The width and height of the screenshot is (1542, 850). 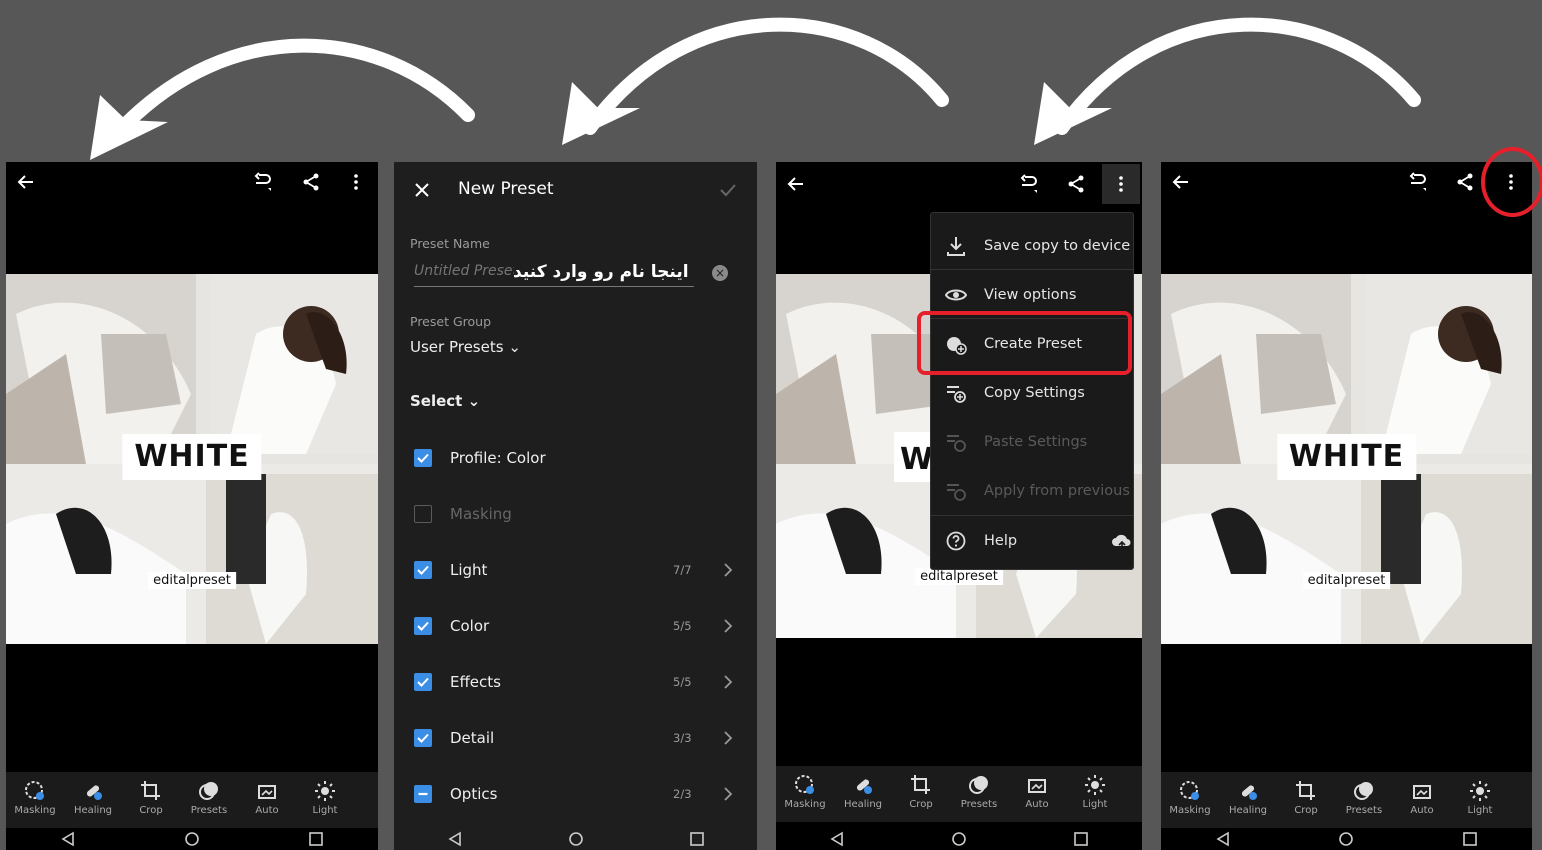 I want to click on close-icon, so click(x=422, y=190).